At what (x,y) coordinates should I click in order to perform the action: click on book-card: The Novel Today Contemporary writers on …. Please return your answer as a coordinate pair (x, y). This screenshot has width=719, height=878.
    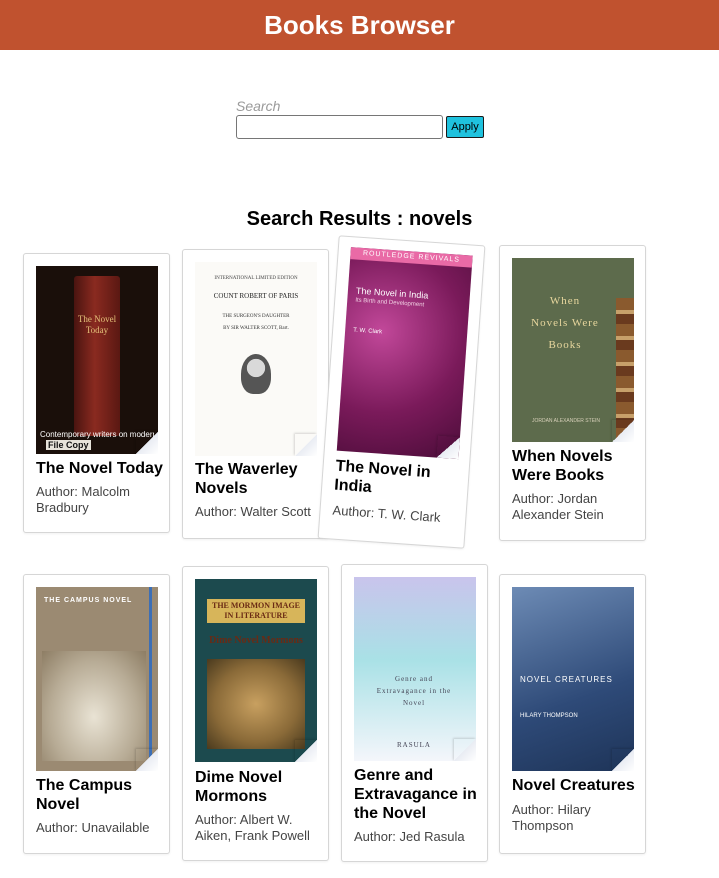
    Looking at the image, I should click on (96, 393).